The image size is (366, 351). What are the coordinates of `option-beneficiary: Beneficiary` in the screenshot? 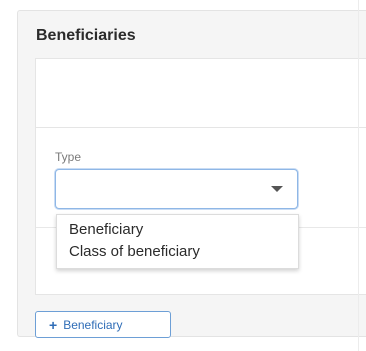 It's located at (177, 230).